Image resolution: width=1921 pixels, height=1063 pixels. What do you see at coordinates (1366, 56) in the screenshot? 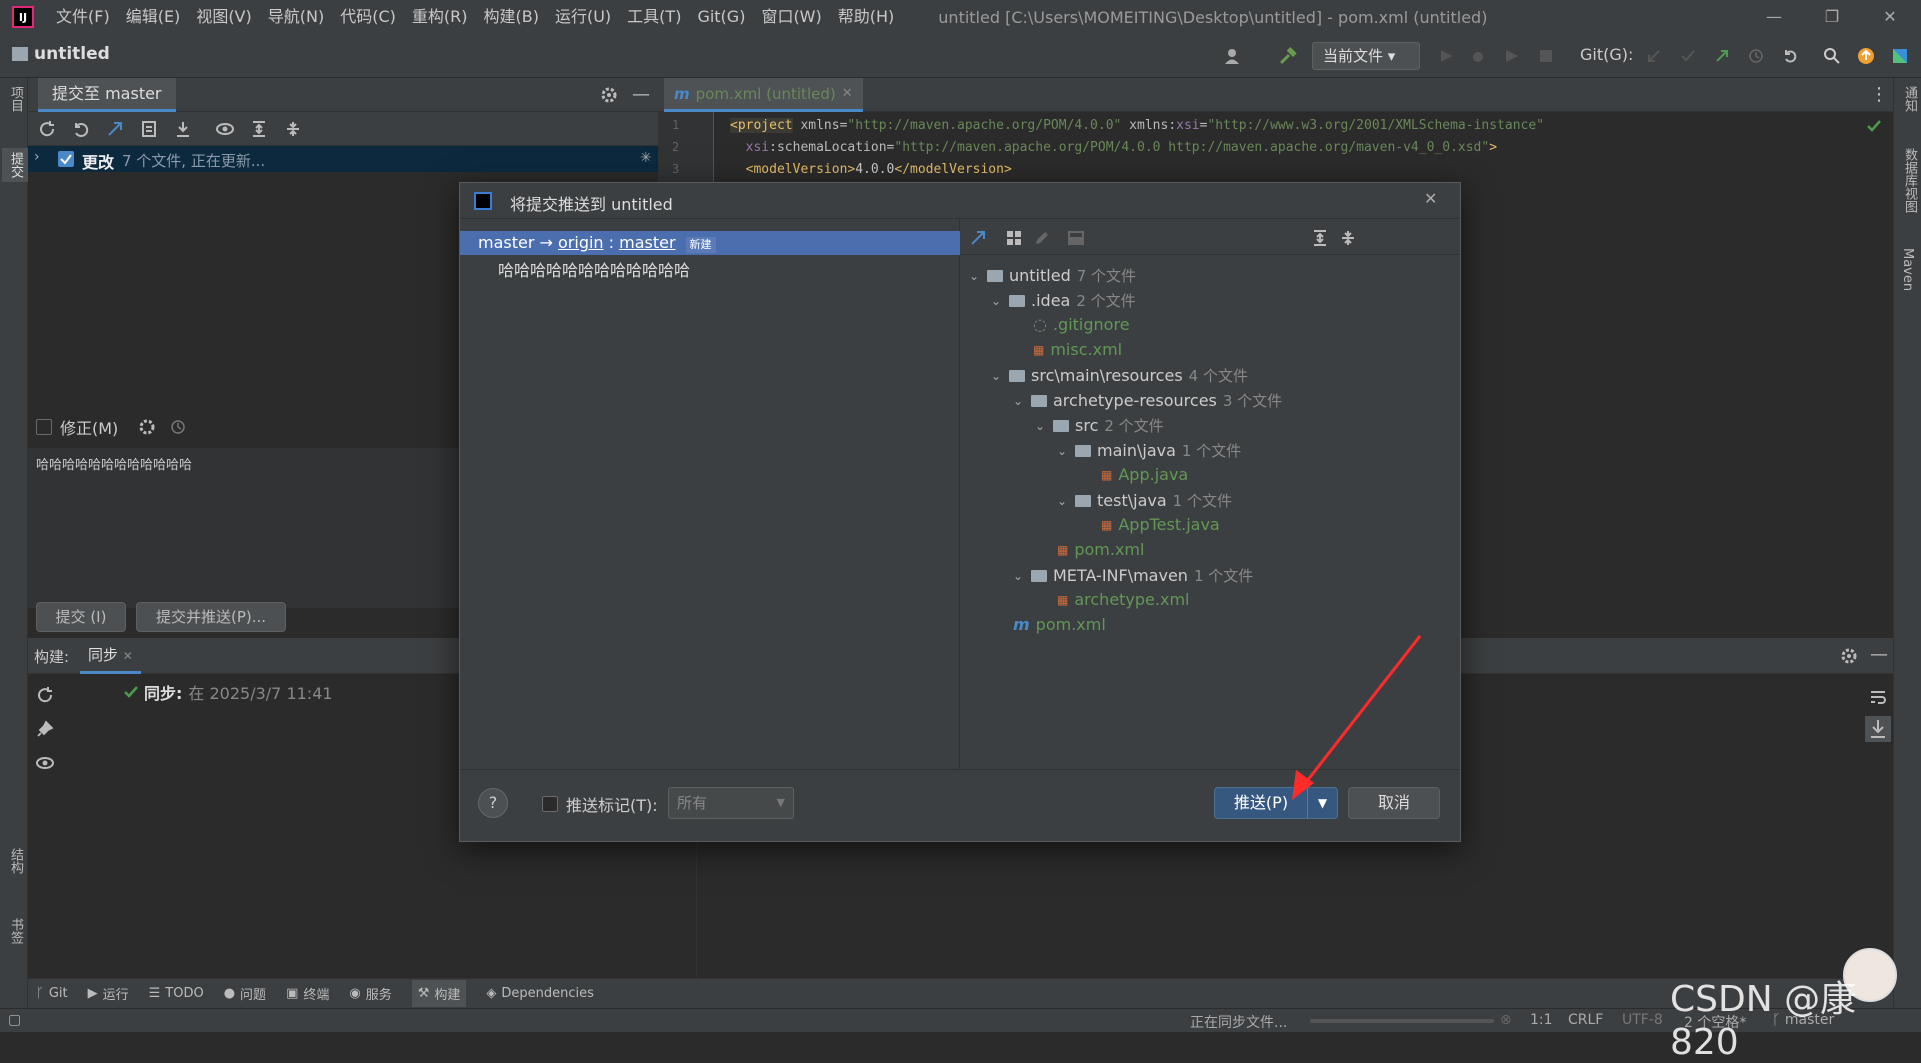
I see `run-config-select: 当前文件 ▾` at bounding box center [1366, 56].